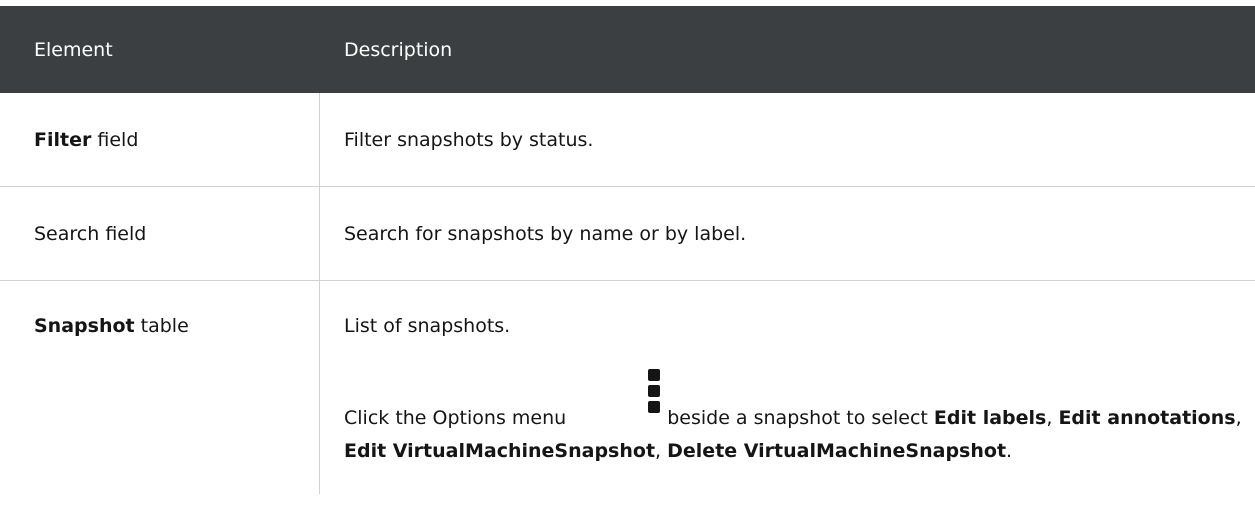 The width and height of the screenshot is (1255, 512). Describe the element at coordinates (160, 387) in the screenshot. I see `element-cell: Snapshot table` at that location.